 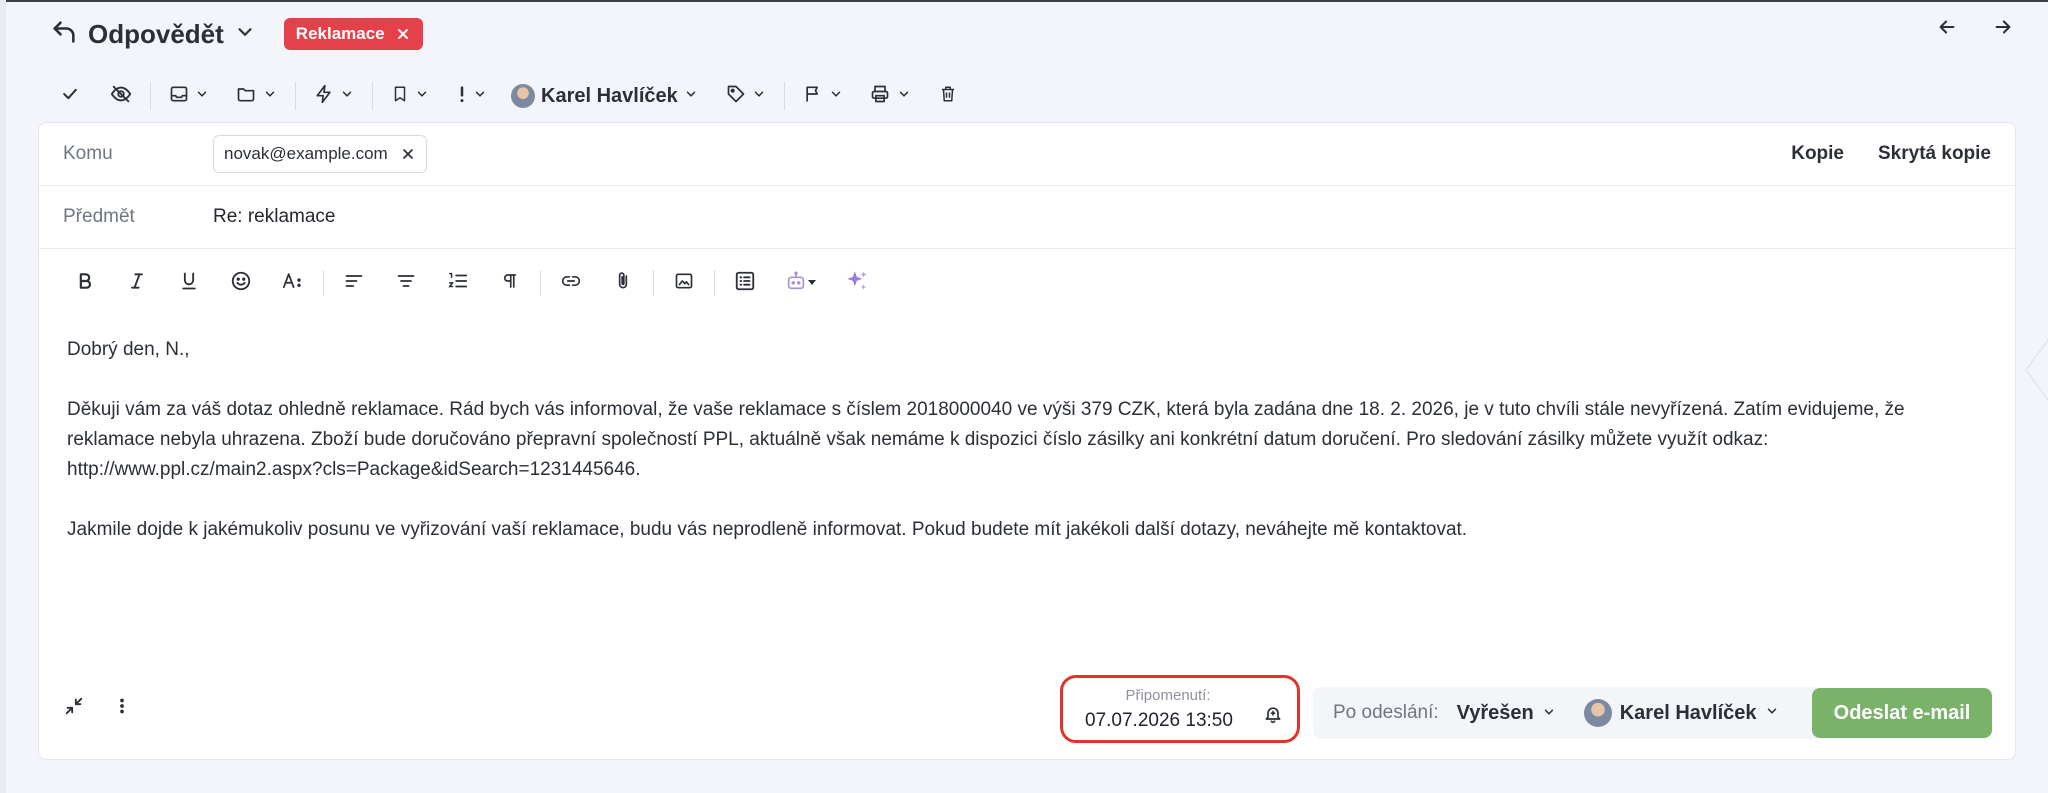 What do you see at coordinates (153, 34) in the screenshot?
I see `reply-mode-dropdown: Odpovědět` at bounding box center [153, 34].